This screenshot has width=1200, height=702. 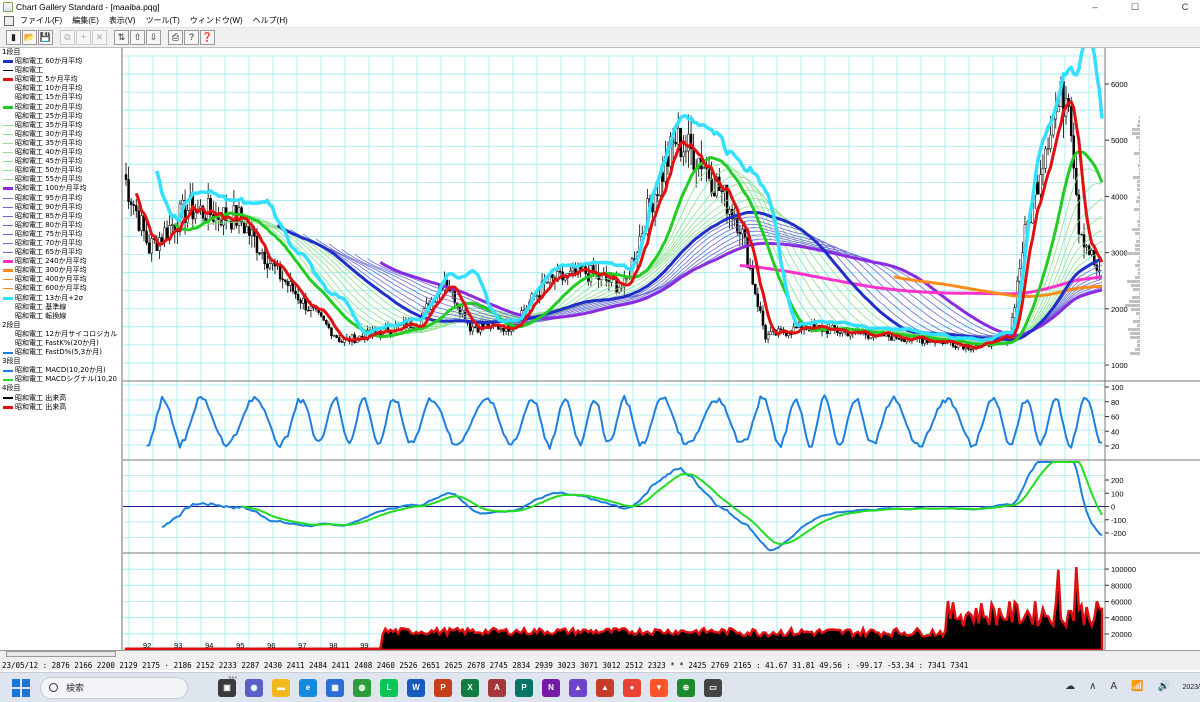 I want to click on save-button: 💾, so click(x=45, y=37).